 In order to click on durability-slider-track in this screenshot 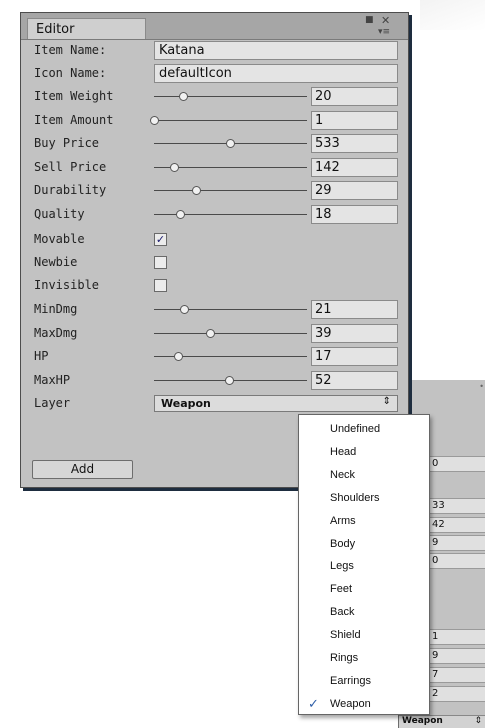, I will do `click(230, 190)`.